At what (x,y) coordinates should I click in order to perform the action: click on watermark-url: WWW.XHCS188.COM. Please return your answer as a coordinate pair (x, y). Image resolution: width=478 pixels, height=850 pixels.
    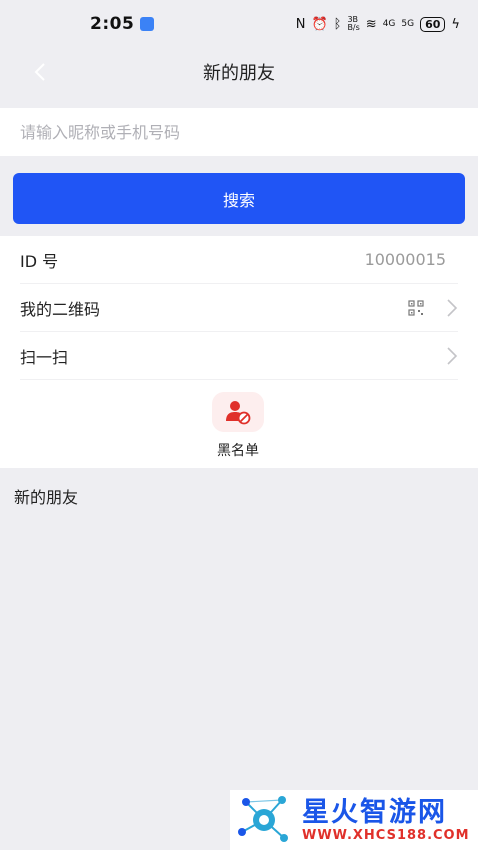
    Looking at the image, I should click on (386, 835).